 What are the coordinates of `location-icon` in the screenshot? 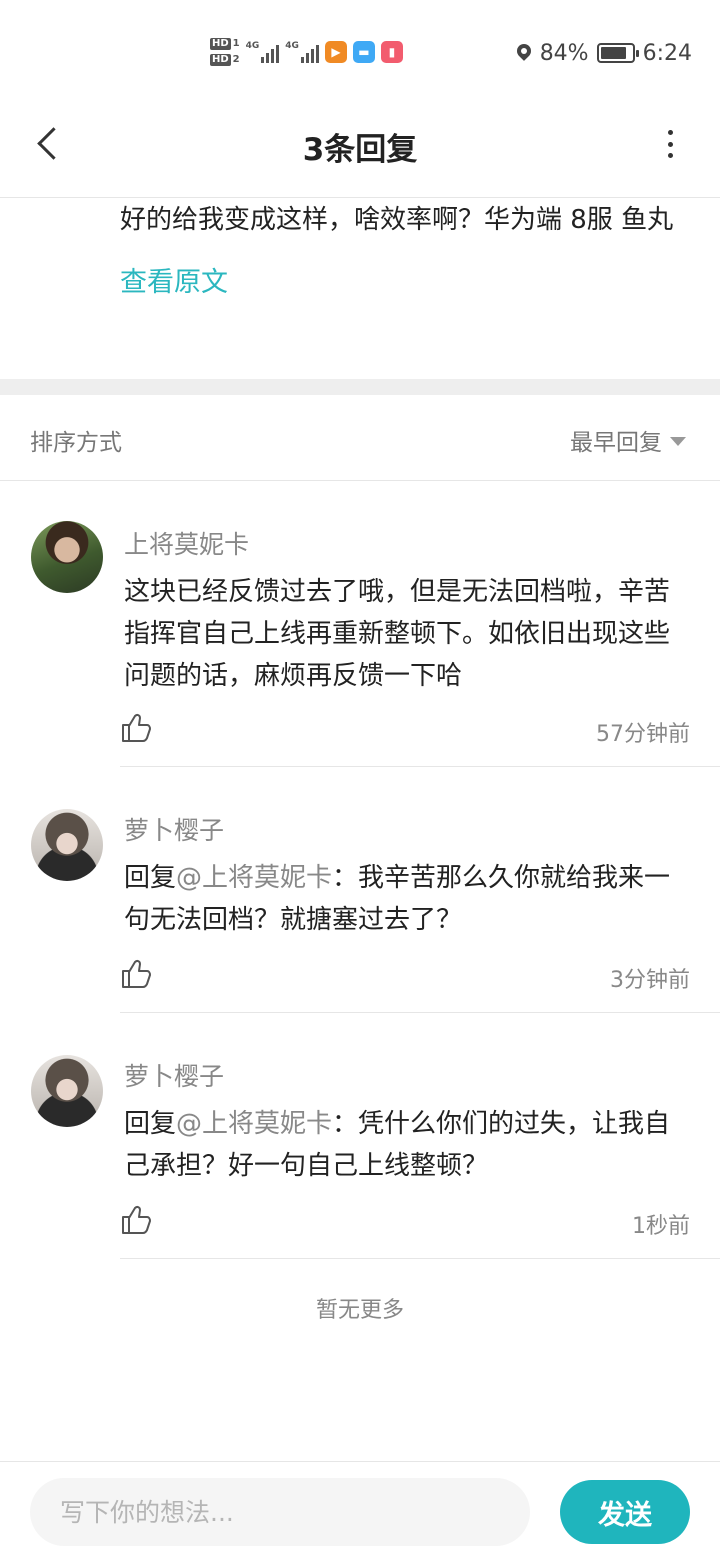 It's located at (524, 53).